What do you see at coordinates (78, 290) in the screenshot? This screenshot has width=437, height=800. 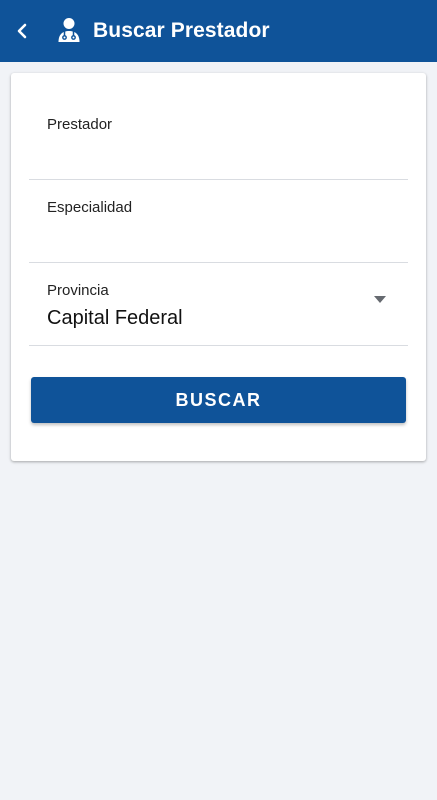 I see `provincia-label: Provincia` at bounding box center [78, 290].